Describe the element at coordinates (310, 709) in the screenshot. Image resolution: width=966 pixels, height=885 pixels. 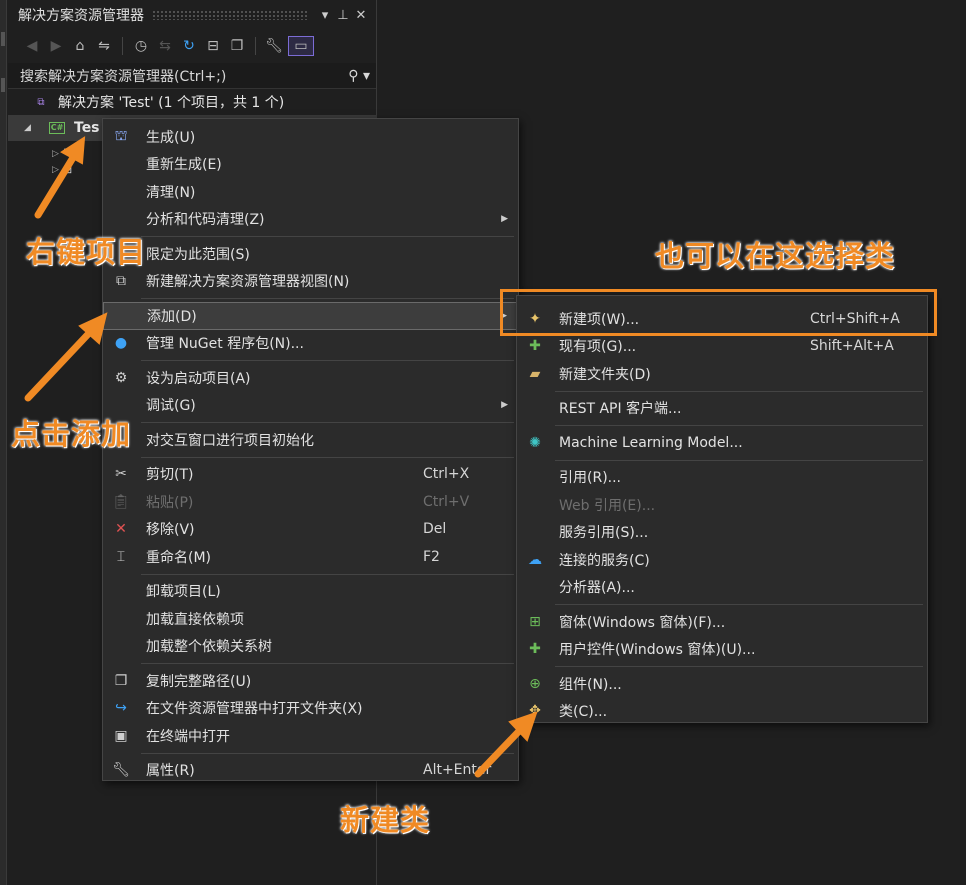
I see `menu-item-open-in-explorer: ↪ 在文件资源管理器中打开文件夹(X)` at that location.